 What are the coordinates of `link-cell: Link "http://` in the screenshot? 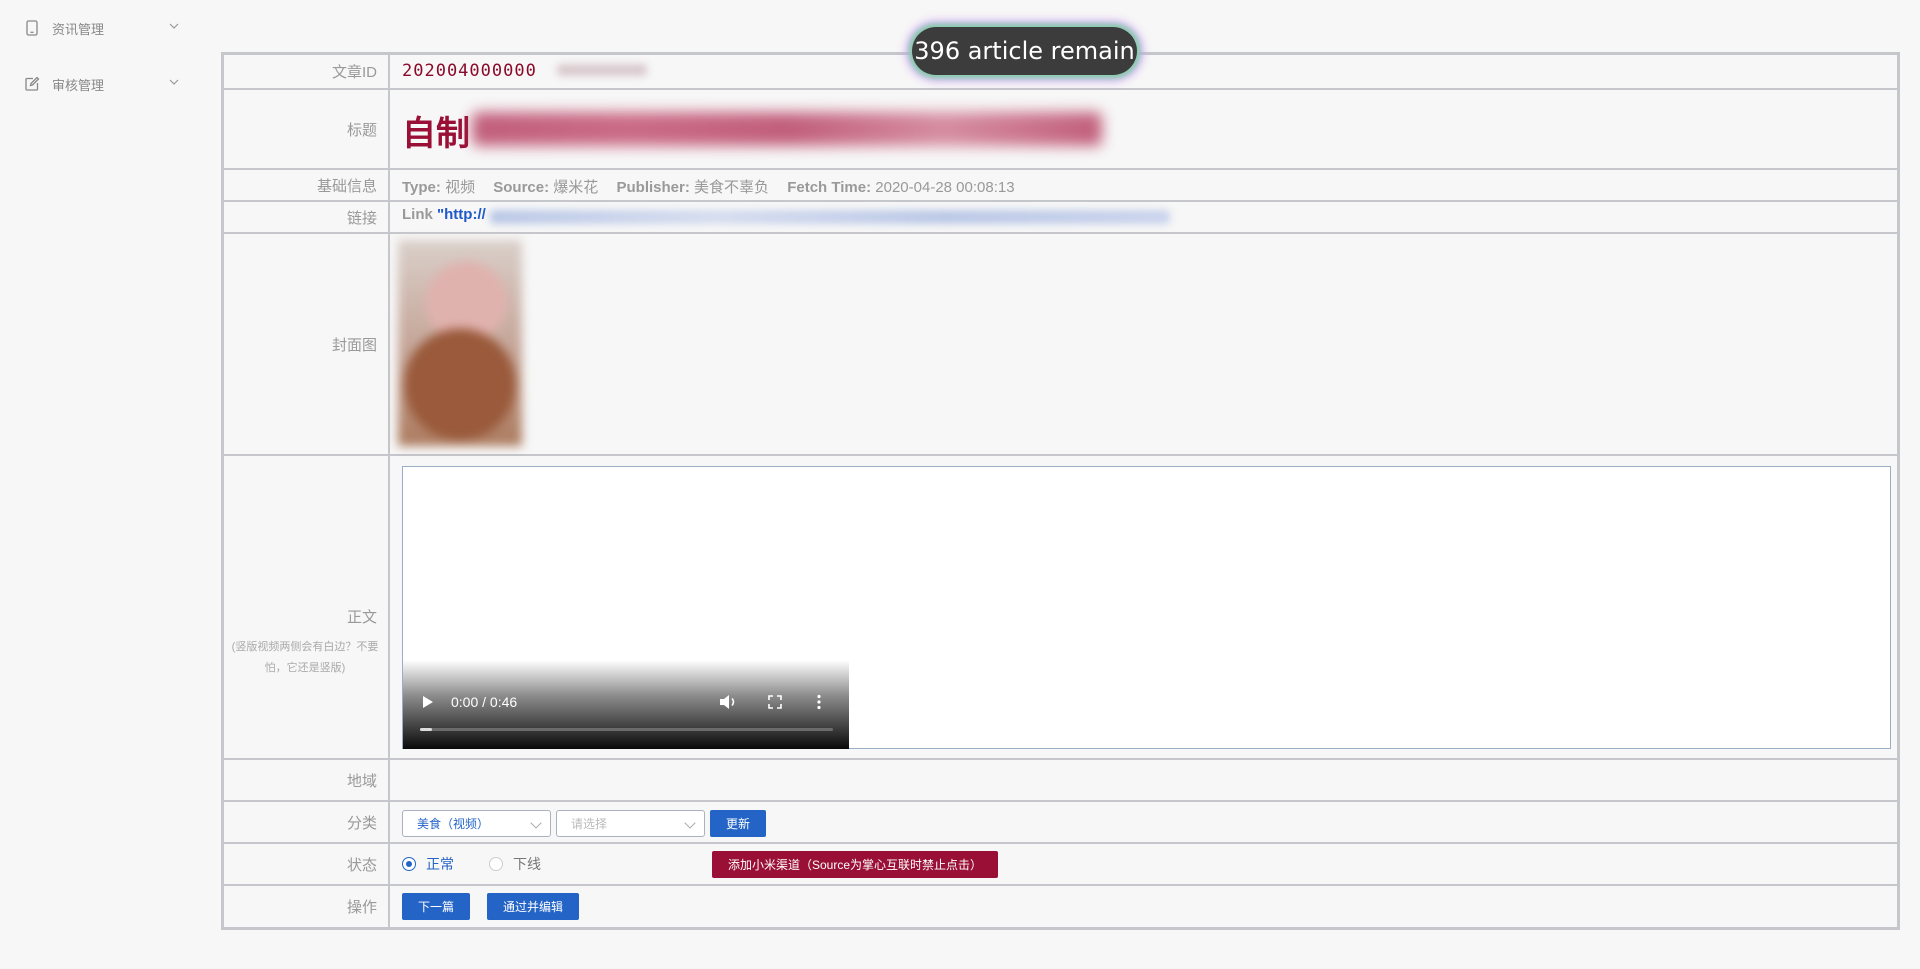 It's located at (1144, 217).